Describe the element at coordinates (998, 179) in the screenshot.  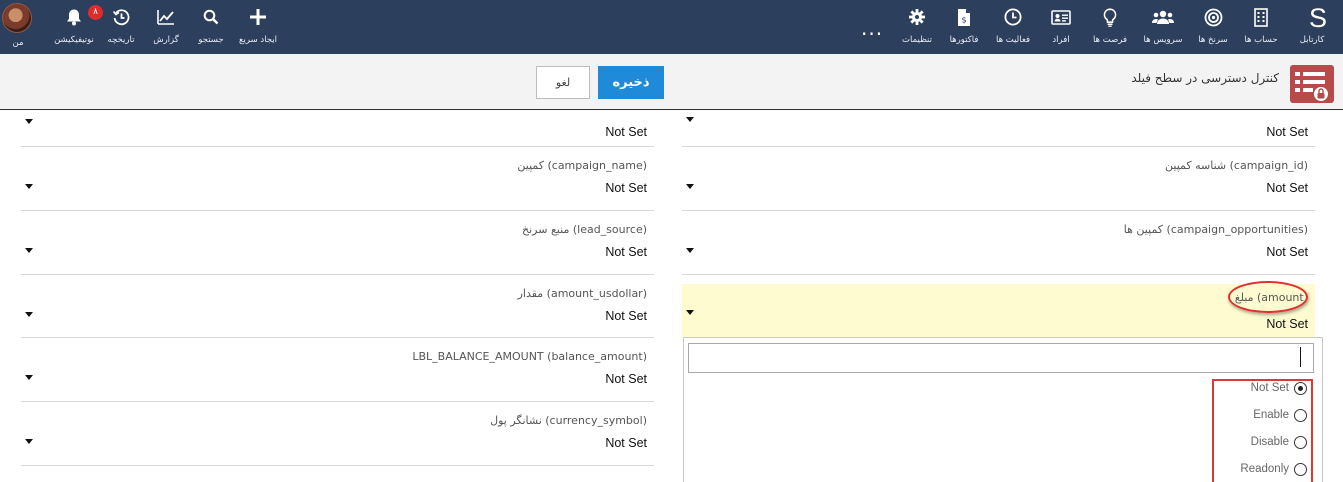
I see `field-row-campaign-id: شناسه کمپین (campaign_id) Not Set` at that location.